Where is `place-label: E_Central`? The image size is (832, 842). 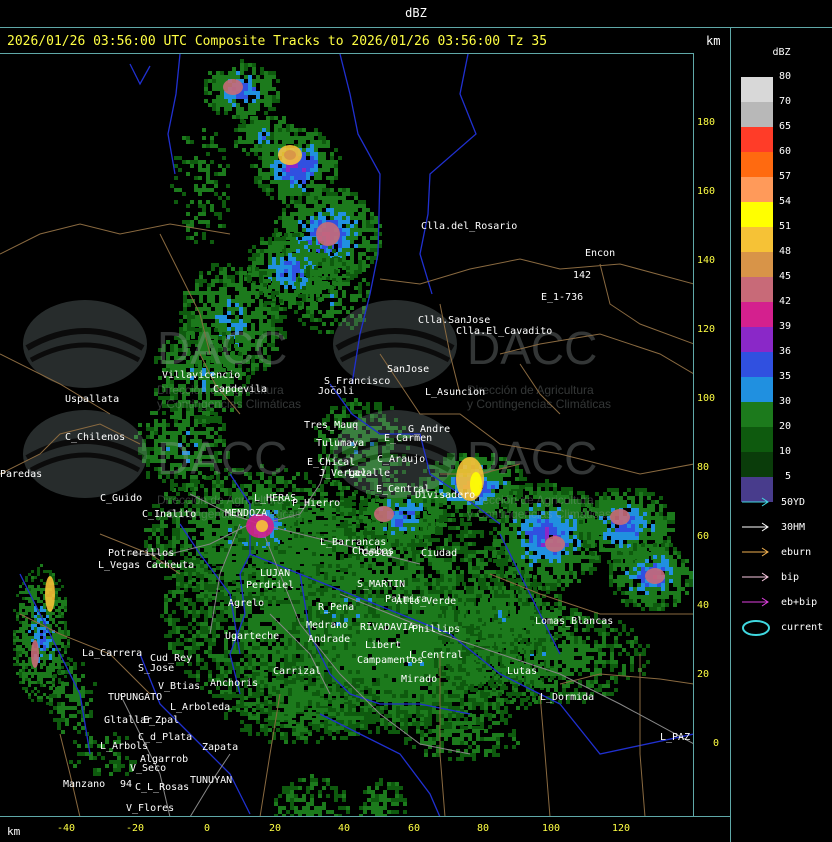 place-label: E_Central is located at coordinates (403, 489).